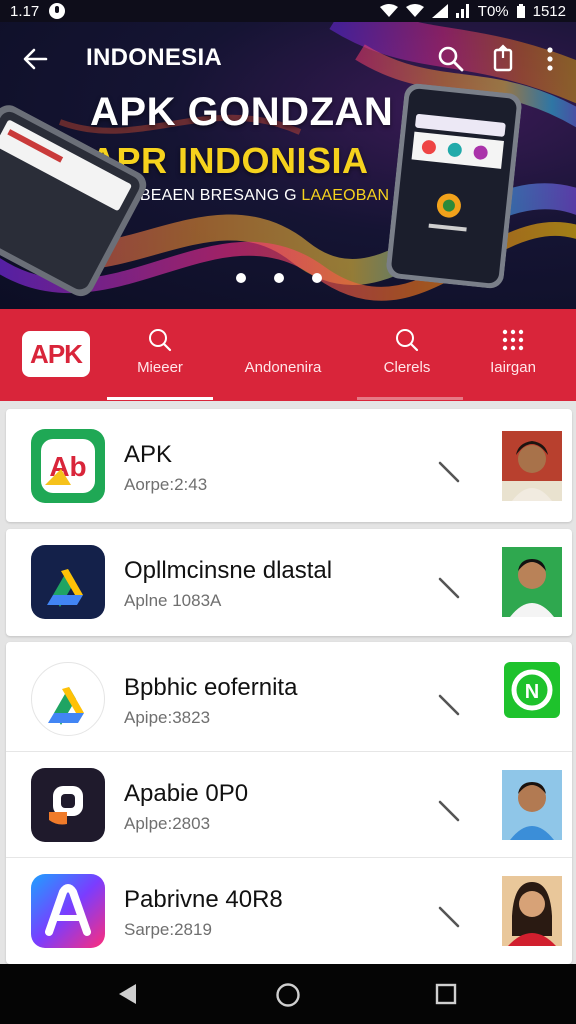  I want to click on app-subtitle: Apipe:3823, so click(167, 717).